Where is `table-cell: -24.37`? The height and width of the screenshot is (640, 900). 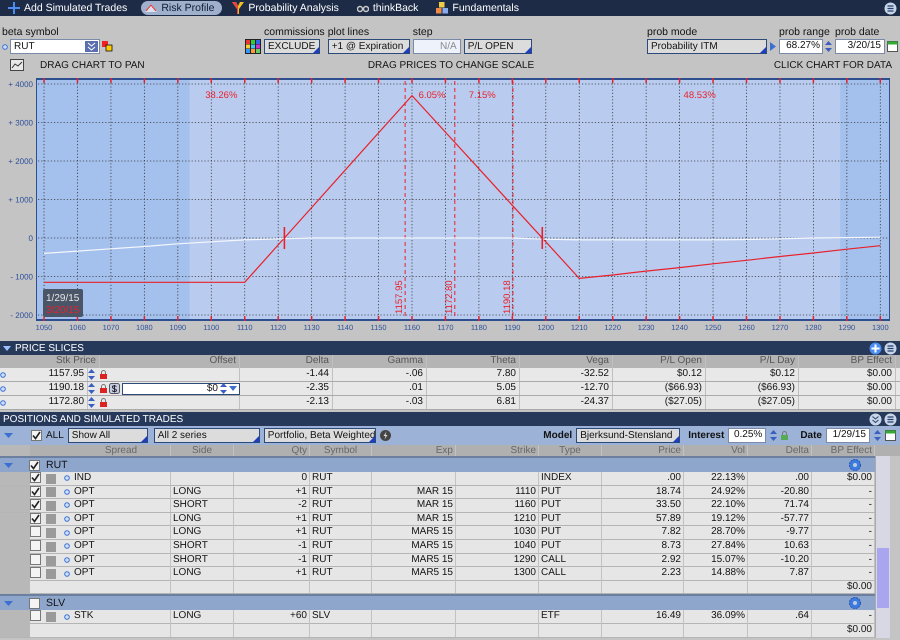 table-cell: -24.37 is located at coordinates (566, 402).